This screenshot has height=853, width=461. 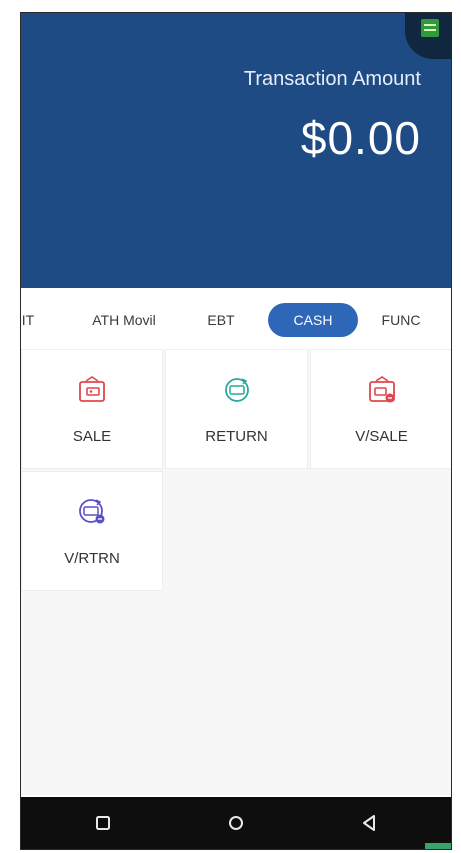 What do you see at coordinates (428, 36) in the screenshot?
I see `terminal-signal-icon` at bounding box center [428, 36].